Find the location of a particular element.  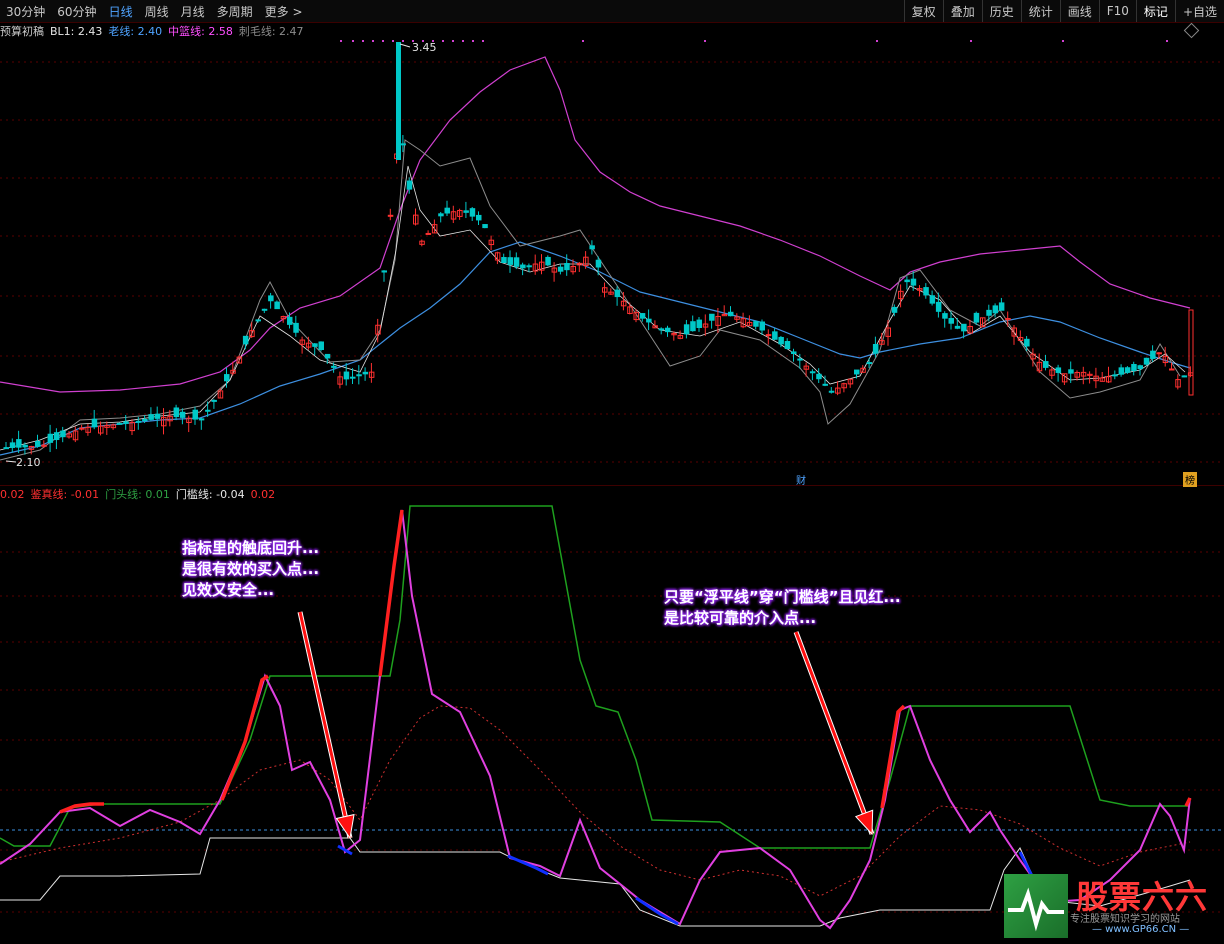

arrow-cross-threshold is located at coordinates (834, 733).